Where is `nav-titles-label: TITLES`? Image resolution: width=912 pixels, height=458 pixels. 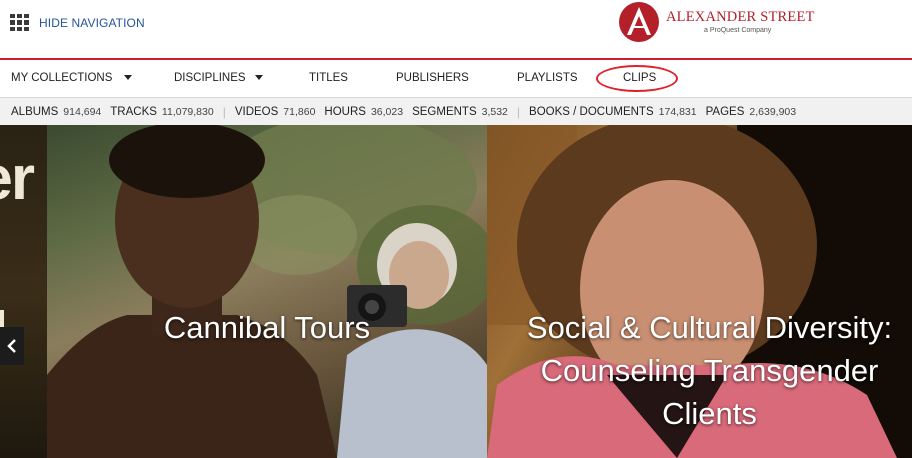
nav-titles-label: TITLES is located at coordinates (328, 78).